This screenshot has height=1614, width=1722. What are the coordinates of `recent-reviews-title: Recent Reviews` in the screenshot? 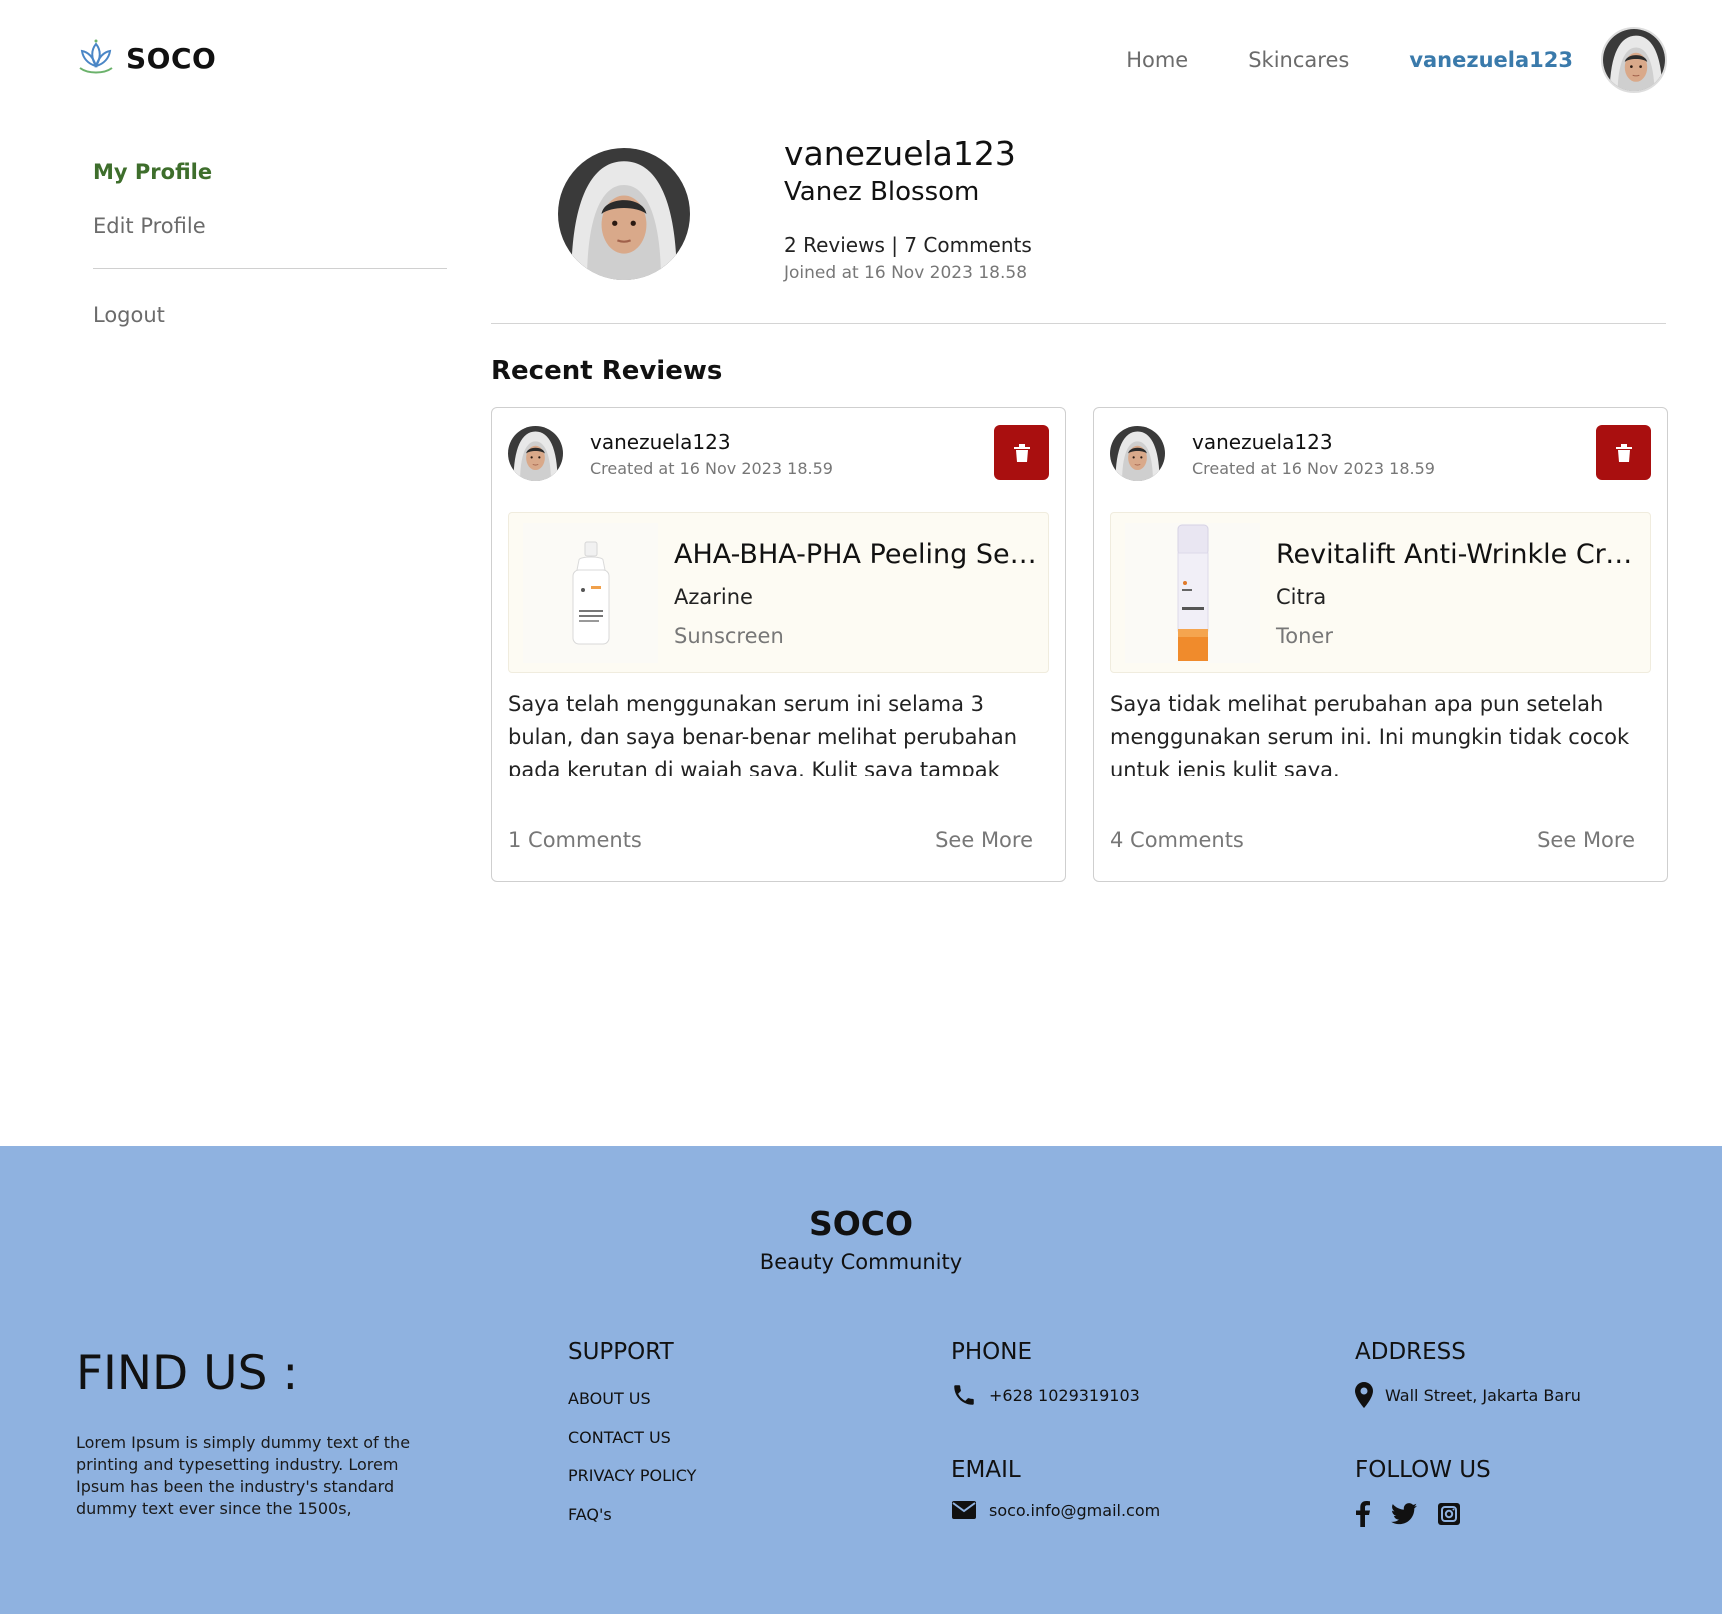 It's located at (607, 371).